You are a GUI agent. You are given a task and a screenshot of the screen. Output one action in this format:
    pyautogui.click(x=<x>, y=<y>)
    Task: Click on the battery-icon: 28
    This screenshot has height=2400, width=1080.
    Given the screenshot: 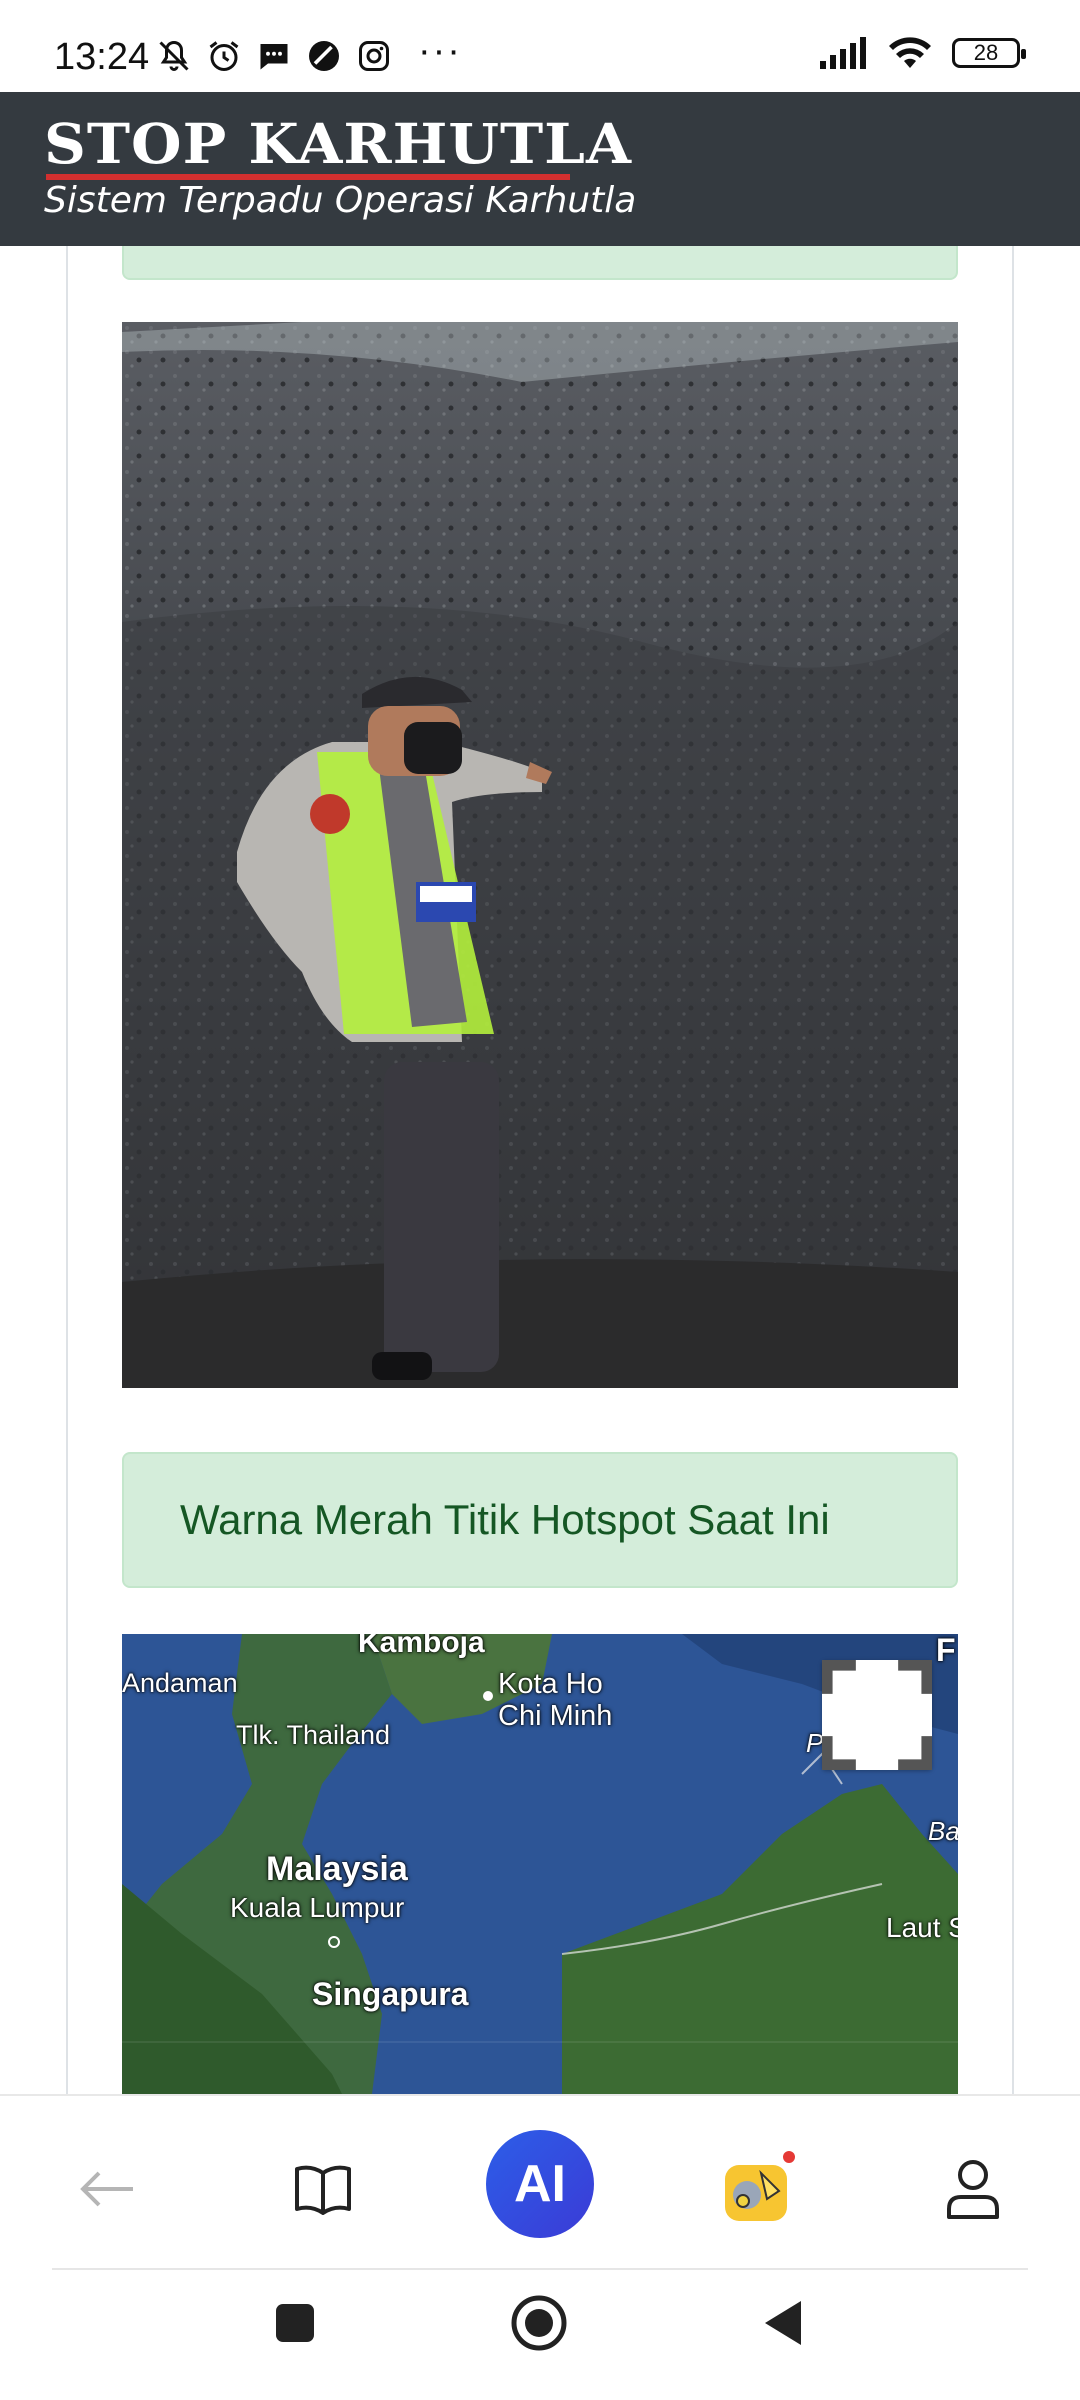 What is the action you would take?
    pyautogui.click(x=989, y=53)
    